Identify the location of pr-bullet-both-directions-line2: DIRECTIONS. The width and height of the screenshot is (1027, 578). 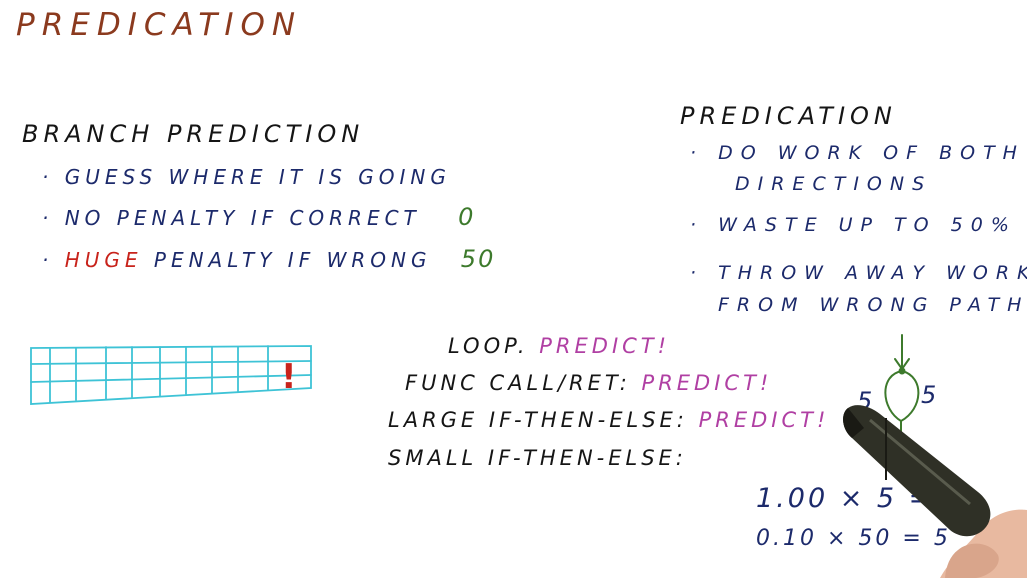
(834, 184).